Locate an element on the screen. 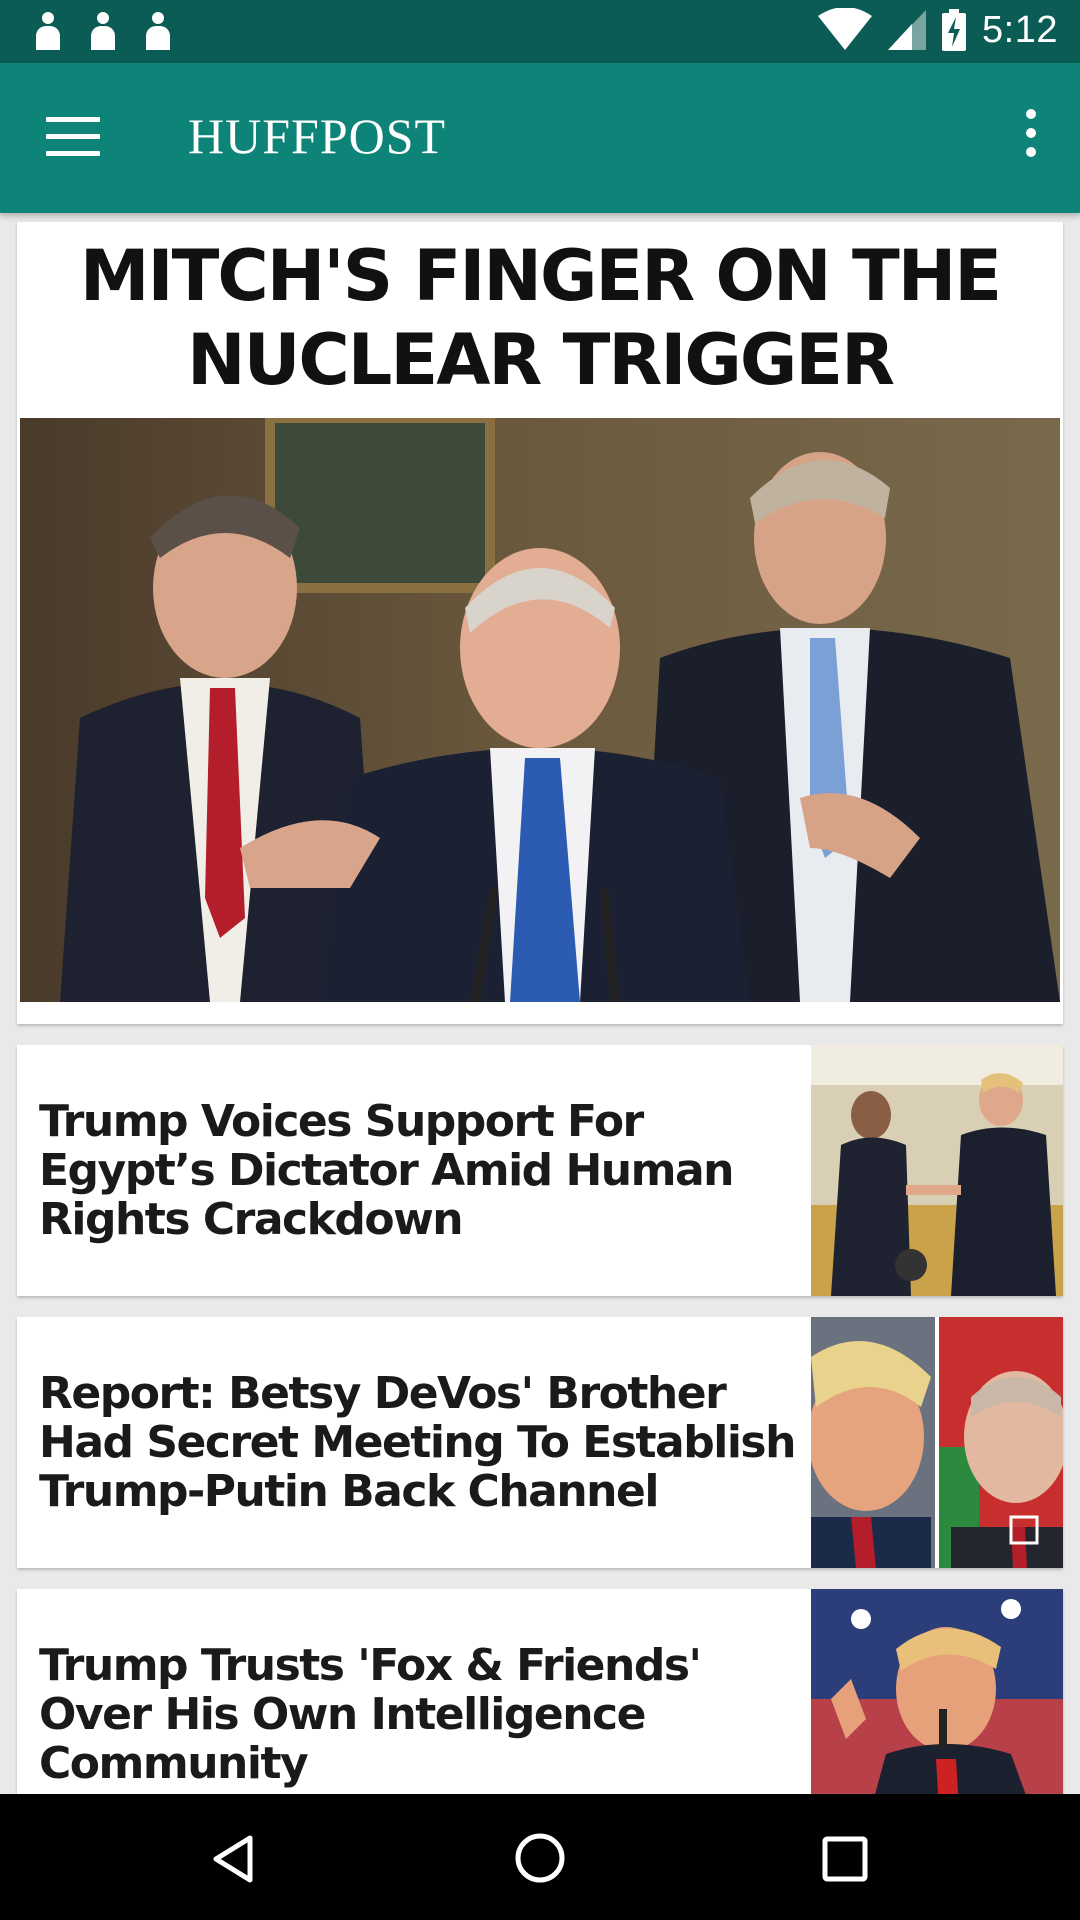  app-title: HUFFPOST is located at coordinates (317, 136).